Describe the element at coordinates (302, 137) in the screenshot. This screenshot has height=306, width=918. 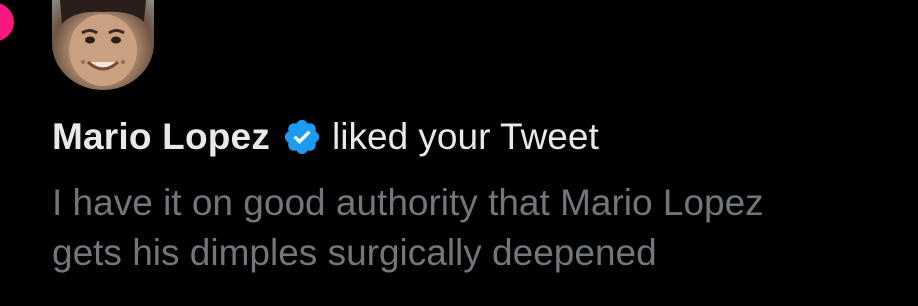
I see `verified-badge-icon` at that location.